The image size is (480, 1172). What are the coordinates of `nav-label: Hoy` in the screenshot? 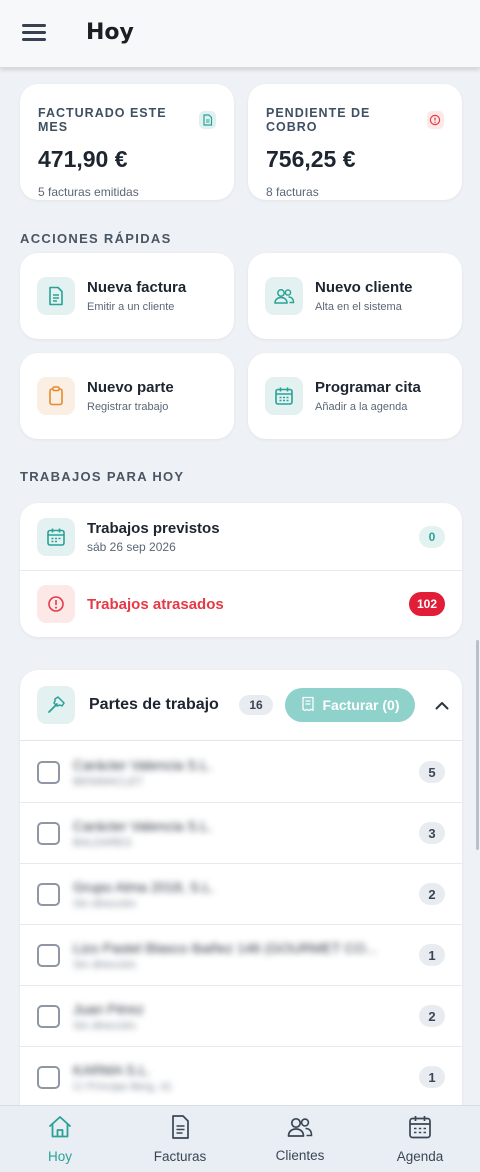 It's located at (59, 1156).